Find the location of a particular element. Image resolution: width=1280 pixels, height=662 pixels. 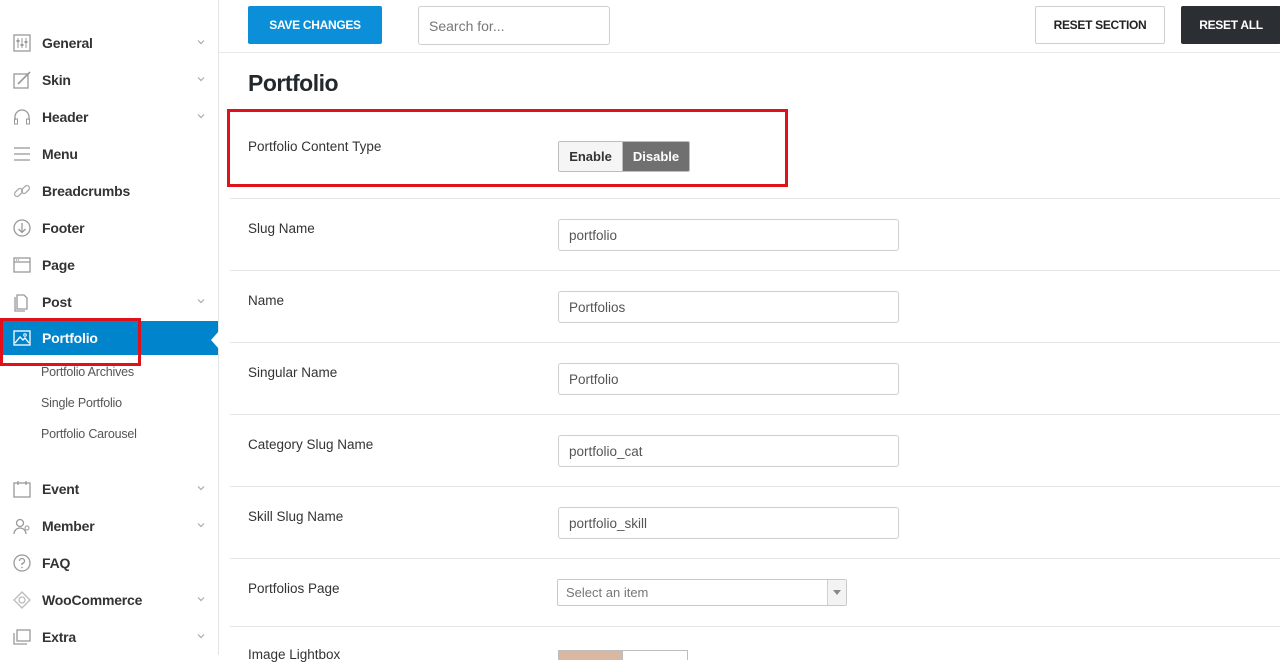

sidebar-item-label: Post is located at coordinates (57, 301).